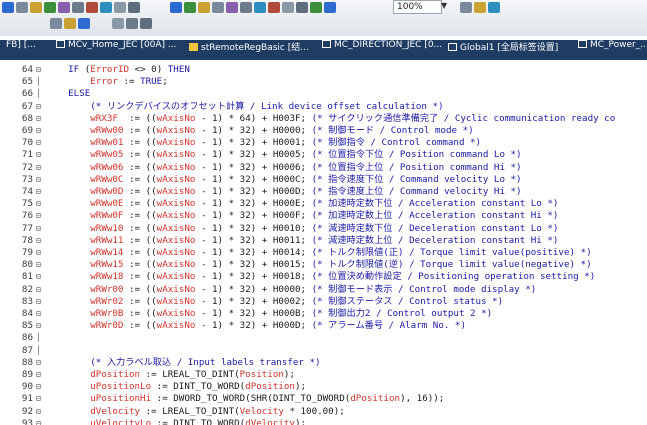 This screenshot has width=647, height=425. Describe the element at coordinates (323, 338) in the screenshot. I see `code-line: 86 │` at that location.